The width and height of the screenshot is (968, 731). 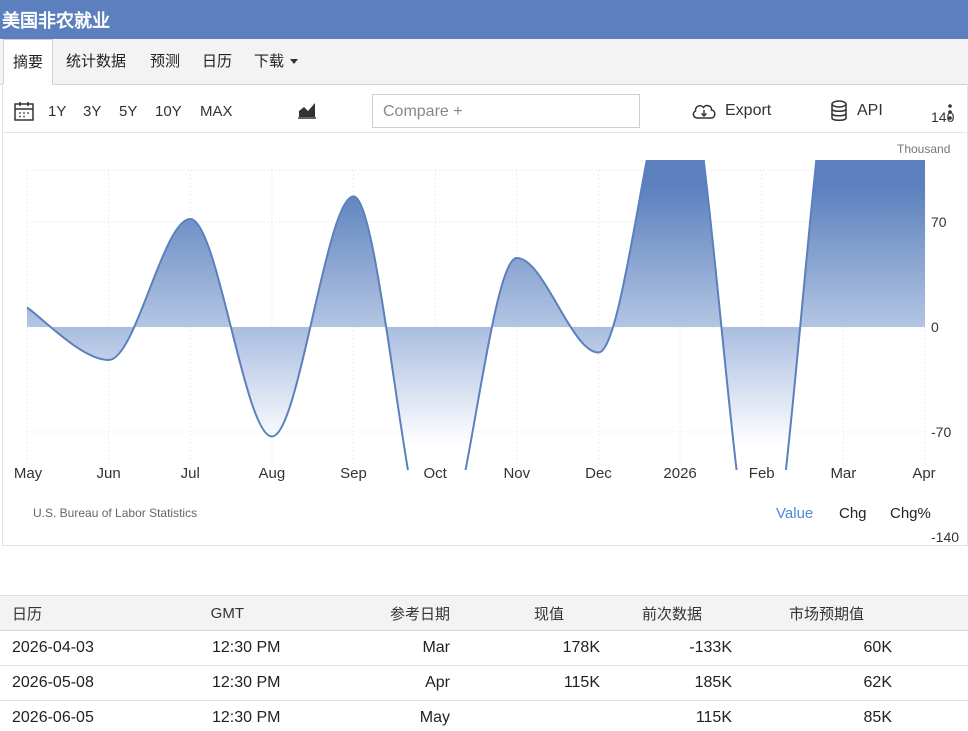 I want to click on y-tick-label: -140, so click(x=945, y=537).